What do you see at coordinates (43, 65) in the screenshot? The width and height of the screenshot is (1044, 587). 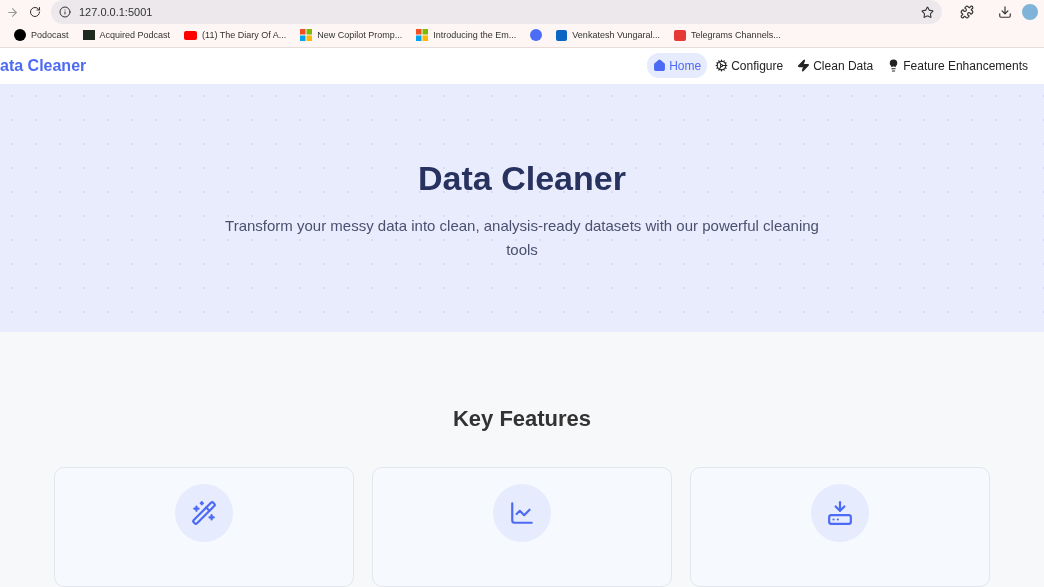 I see `brand-title: ata Cleaner` at bounding box center [43, 65].